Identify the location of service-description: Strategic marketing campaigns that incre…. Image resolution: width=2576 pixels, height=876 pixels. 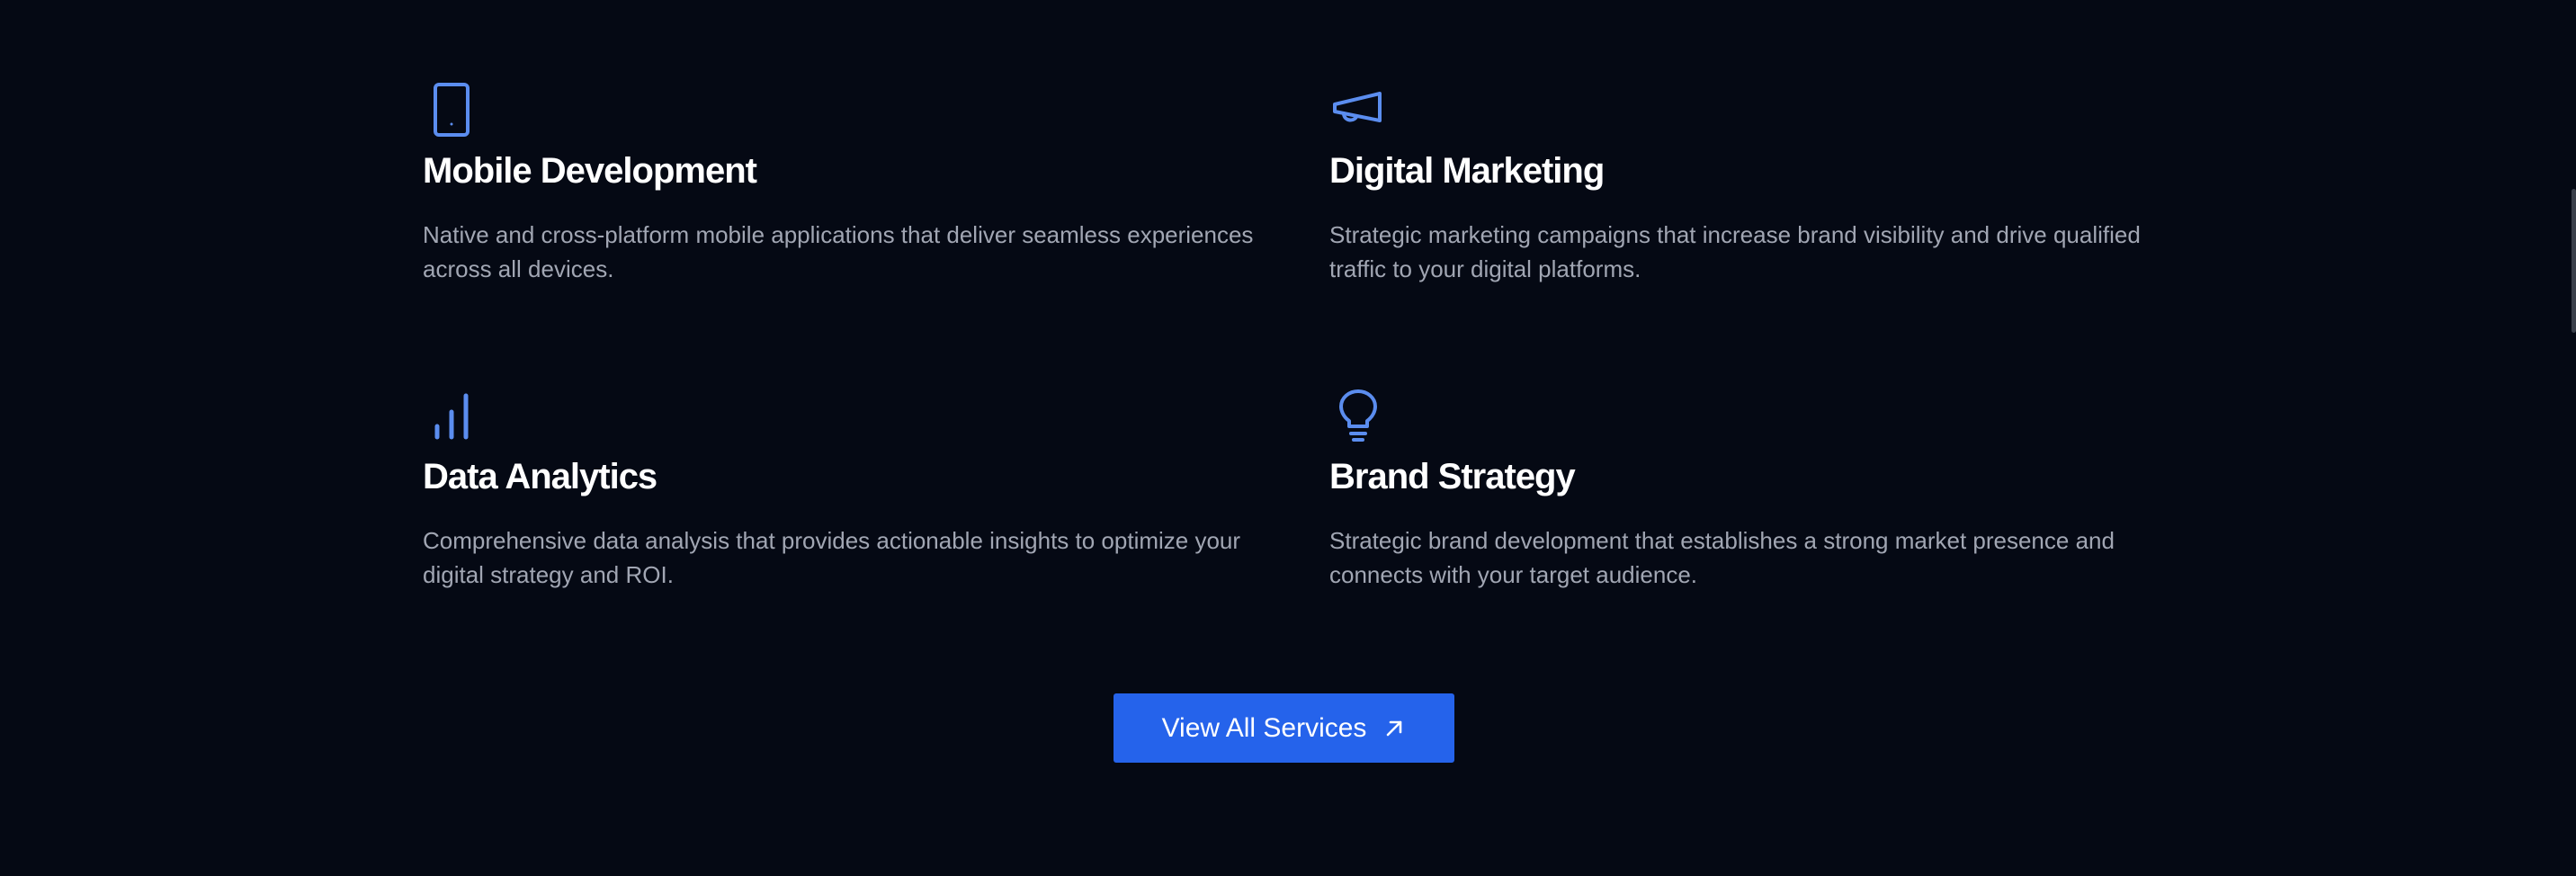
(1735, 251).